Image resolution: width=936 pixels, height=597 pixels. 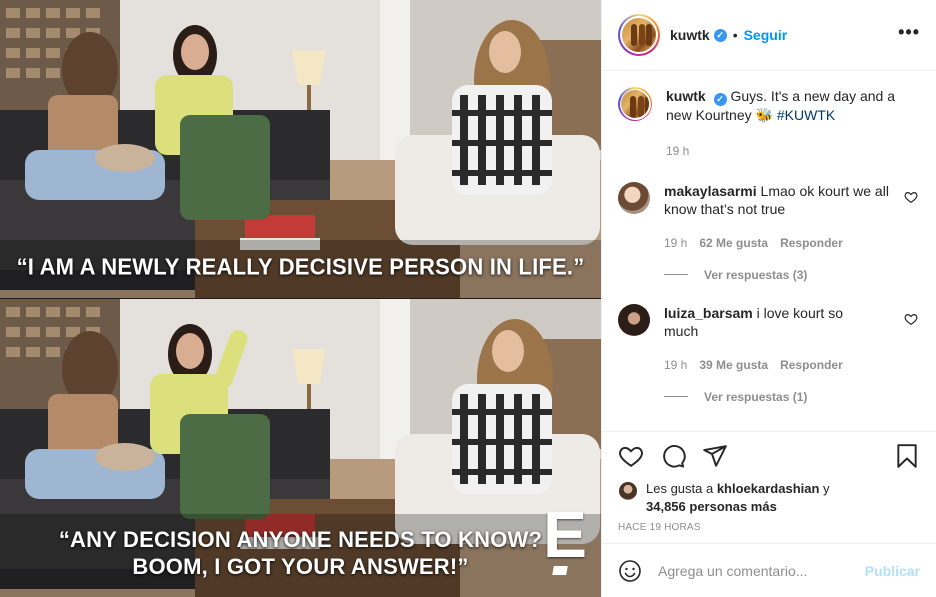 I want to click on caption-avatar, so click(x=635, y=104).